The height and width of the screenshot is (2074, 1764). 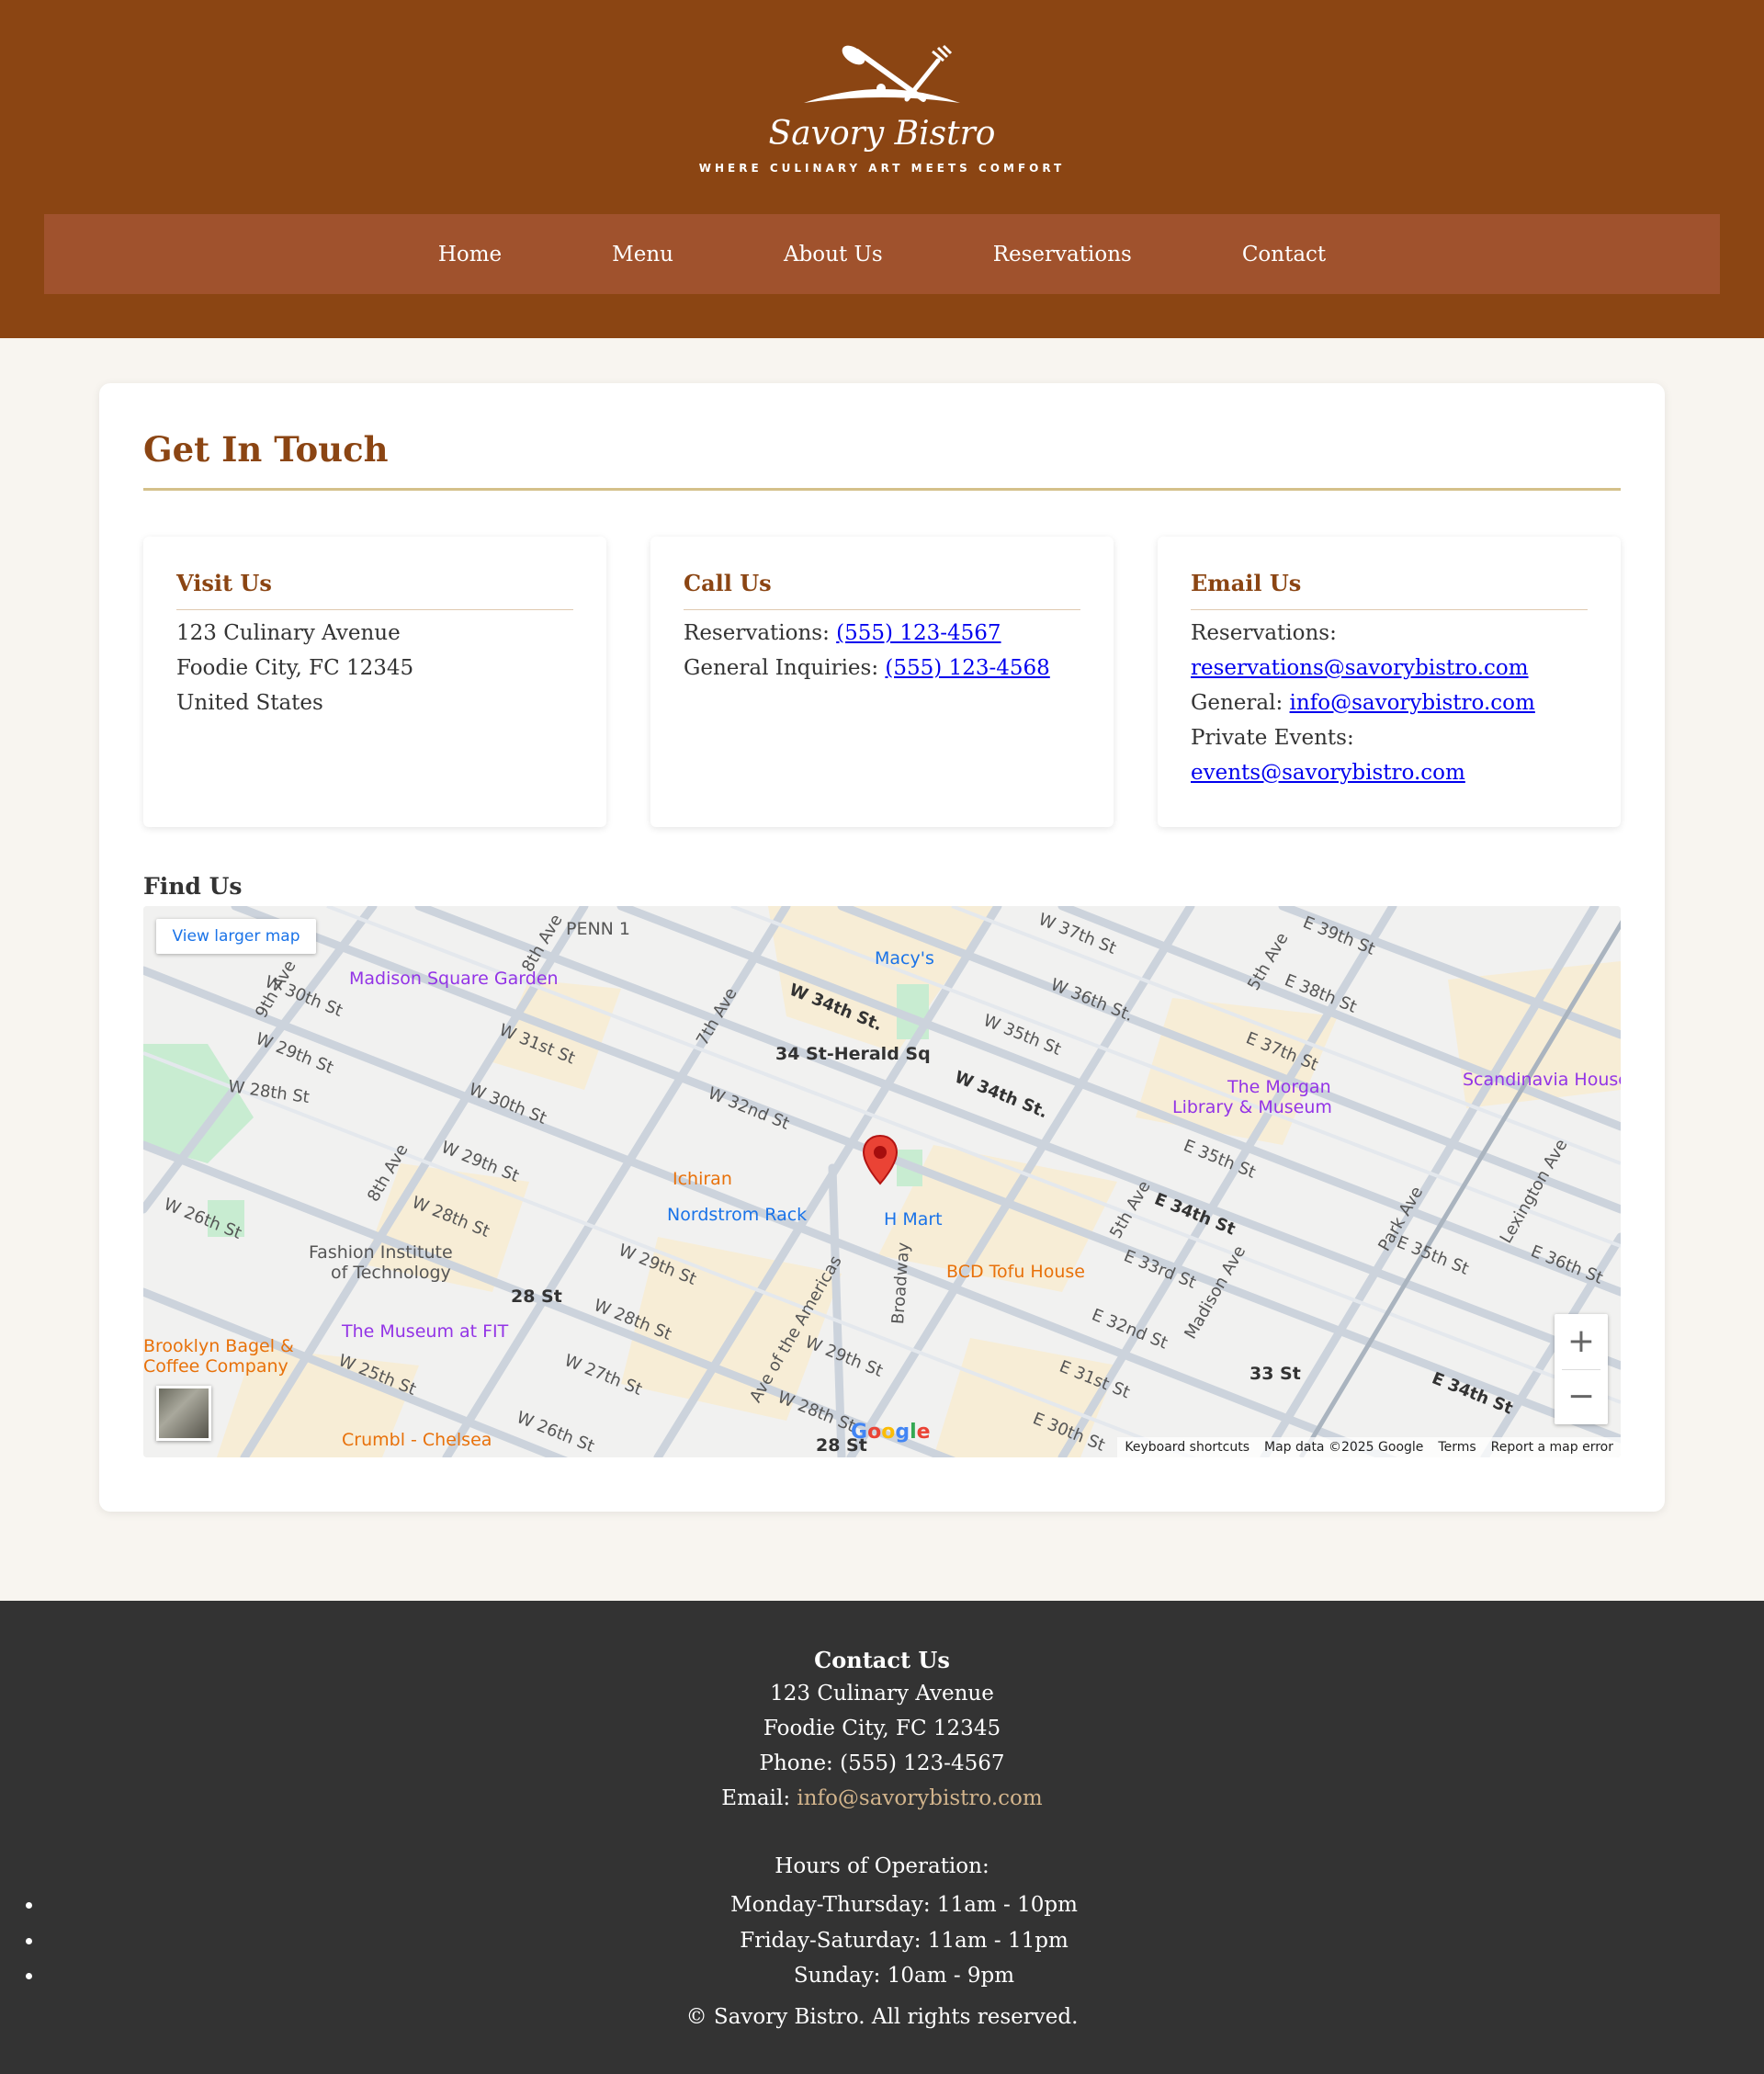 I want to click on map-poi-museum-fit: The Museum at FIT, so click(x=425, y=1331).